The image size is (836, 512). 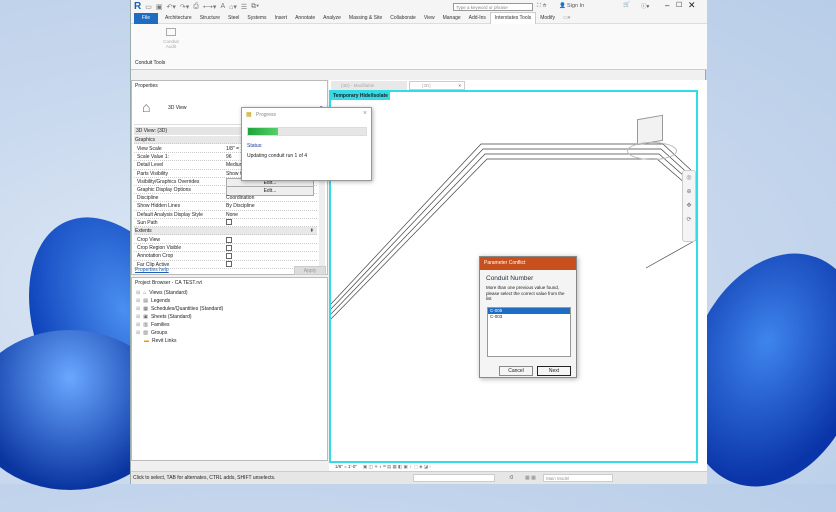 I want to click on sun-path-checkbox, so click(x=229, y=223).